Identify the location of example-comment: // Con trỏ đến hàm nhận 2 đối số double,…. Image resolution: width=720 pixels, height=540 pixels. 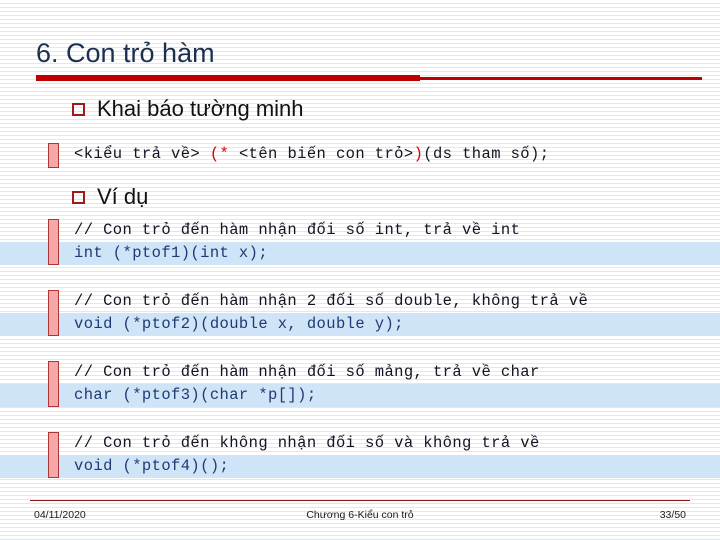
(331, 301).